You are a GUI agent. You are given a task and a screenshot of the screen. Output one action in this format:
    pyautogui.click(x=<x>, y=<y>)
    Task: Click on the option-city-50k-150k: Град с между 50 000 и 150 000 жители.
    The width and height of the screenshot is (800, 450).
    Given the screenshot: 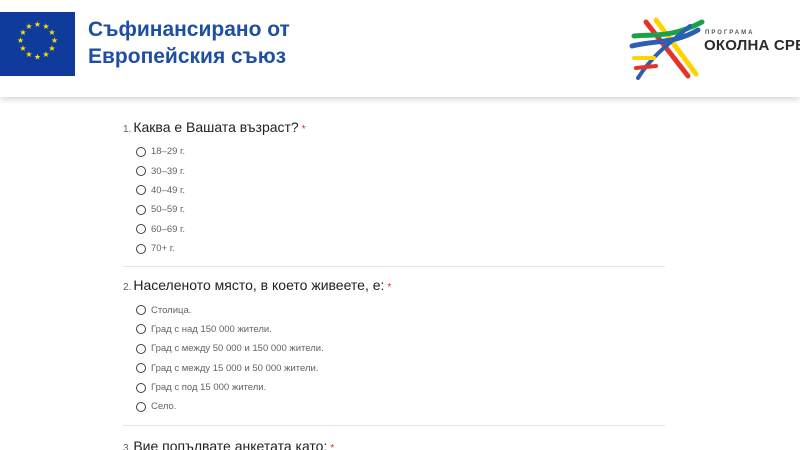 What is the action you would take?
    pyautogui.click(x=394, y=348)
    